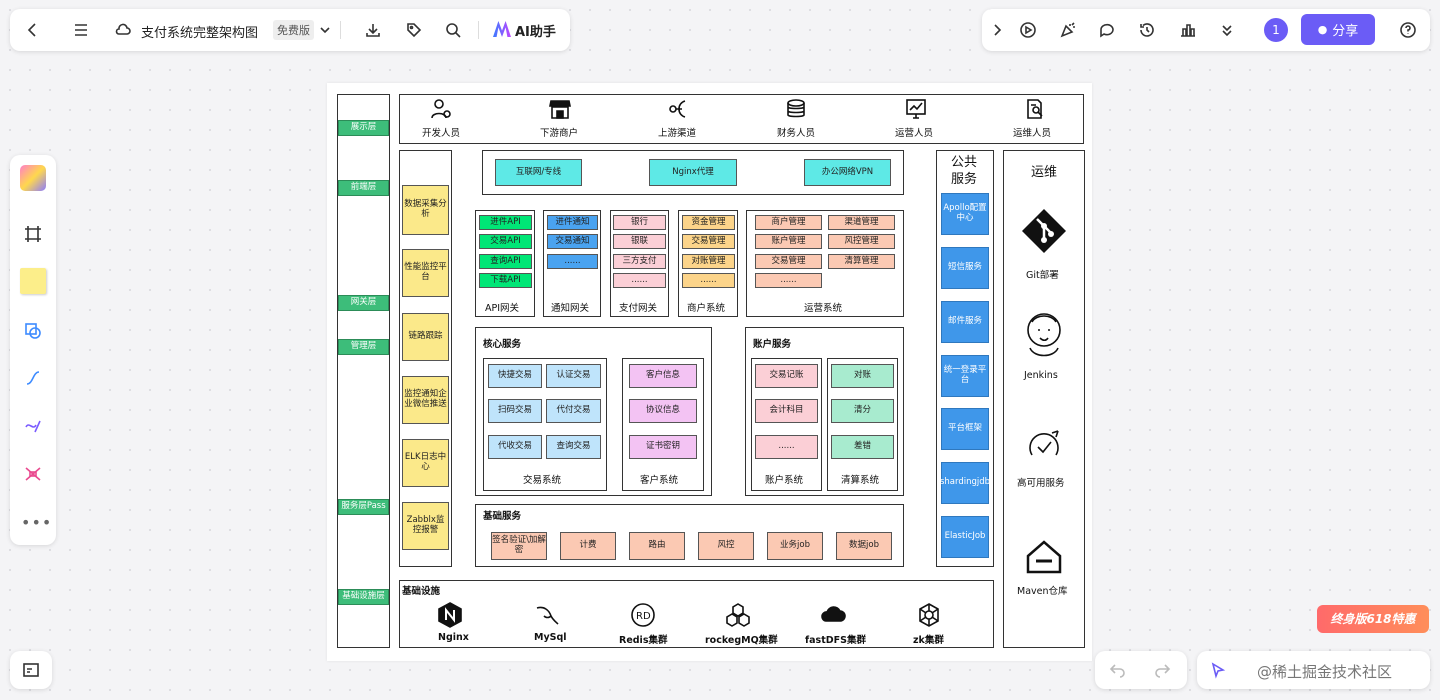 This screenshot has width=1440, height=700. What do you see at coordinates (965, 429) in the screenshot?
I see `public-item: 平台框架` at bounding box center [965, 429].